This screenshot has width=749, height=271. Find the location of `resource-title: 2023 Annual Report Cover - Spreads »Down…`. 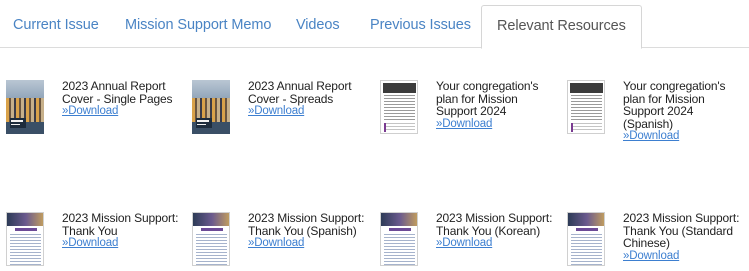

resource-title: 2023 Annual Report Cover - Spreads »Down… is located at coordinates (300, 98).